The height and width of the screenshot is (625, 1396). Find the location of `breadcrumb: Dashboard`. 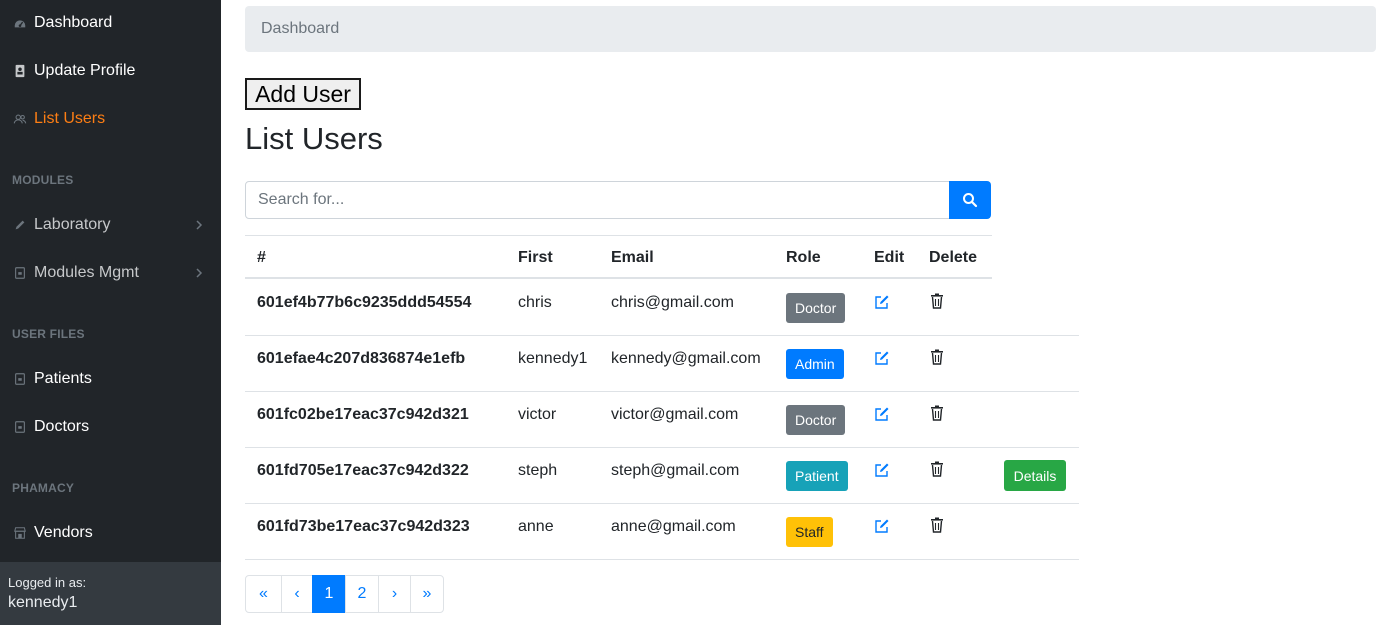

breadcrumb: Dashboard is located at coordinates (810, 29).